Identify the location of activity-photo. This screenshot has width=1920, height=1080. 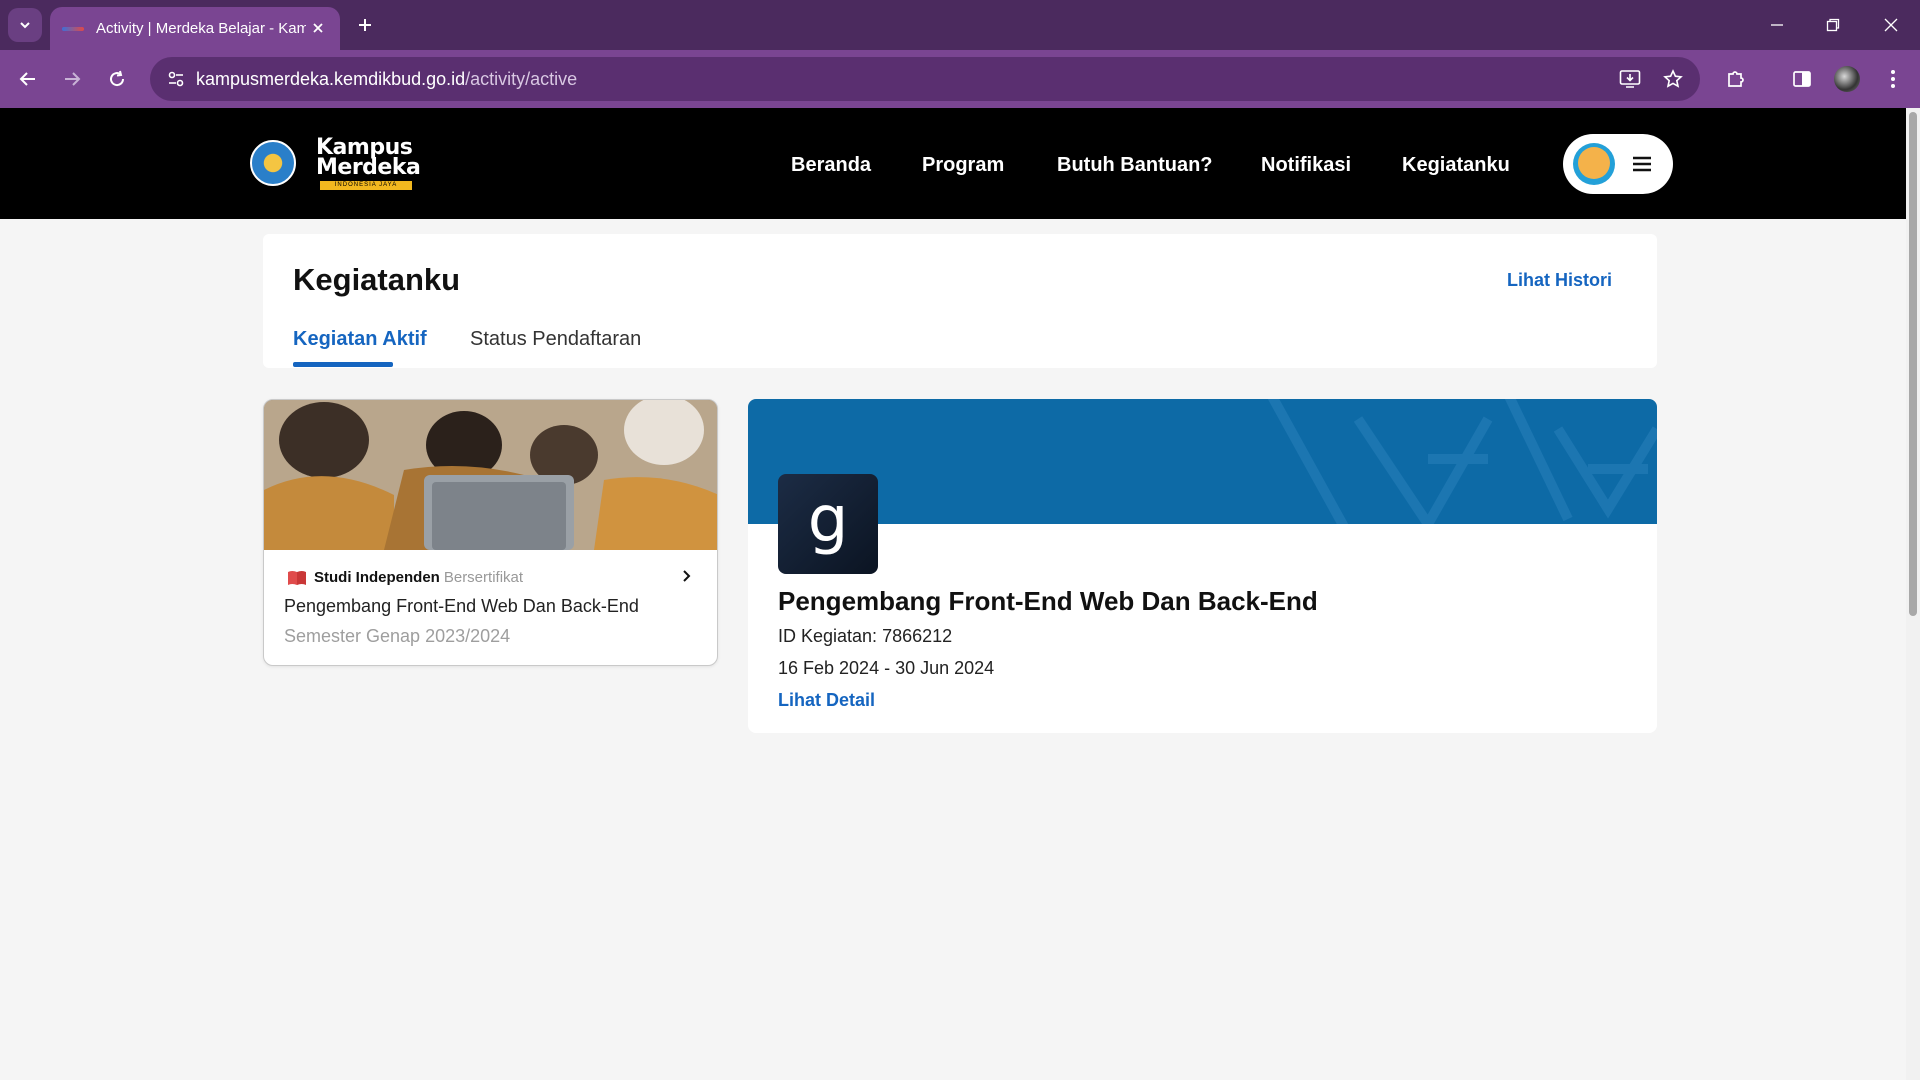
(490, 475).